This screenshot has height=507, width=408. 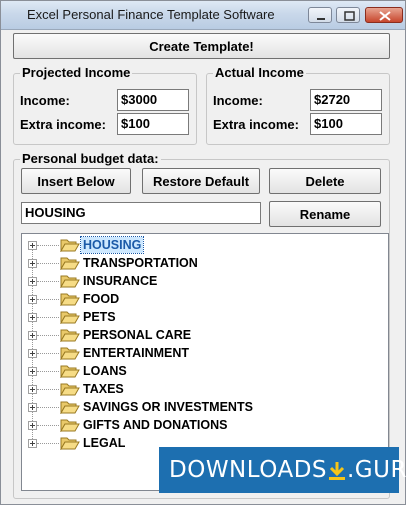 What do you see at coordinates (256, 124) in the screenshot?
I see `actual-extra-income-label: Extra income:` at bounding box center [256, 124].